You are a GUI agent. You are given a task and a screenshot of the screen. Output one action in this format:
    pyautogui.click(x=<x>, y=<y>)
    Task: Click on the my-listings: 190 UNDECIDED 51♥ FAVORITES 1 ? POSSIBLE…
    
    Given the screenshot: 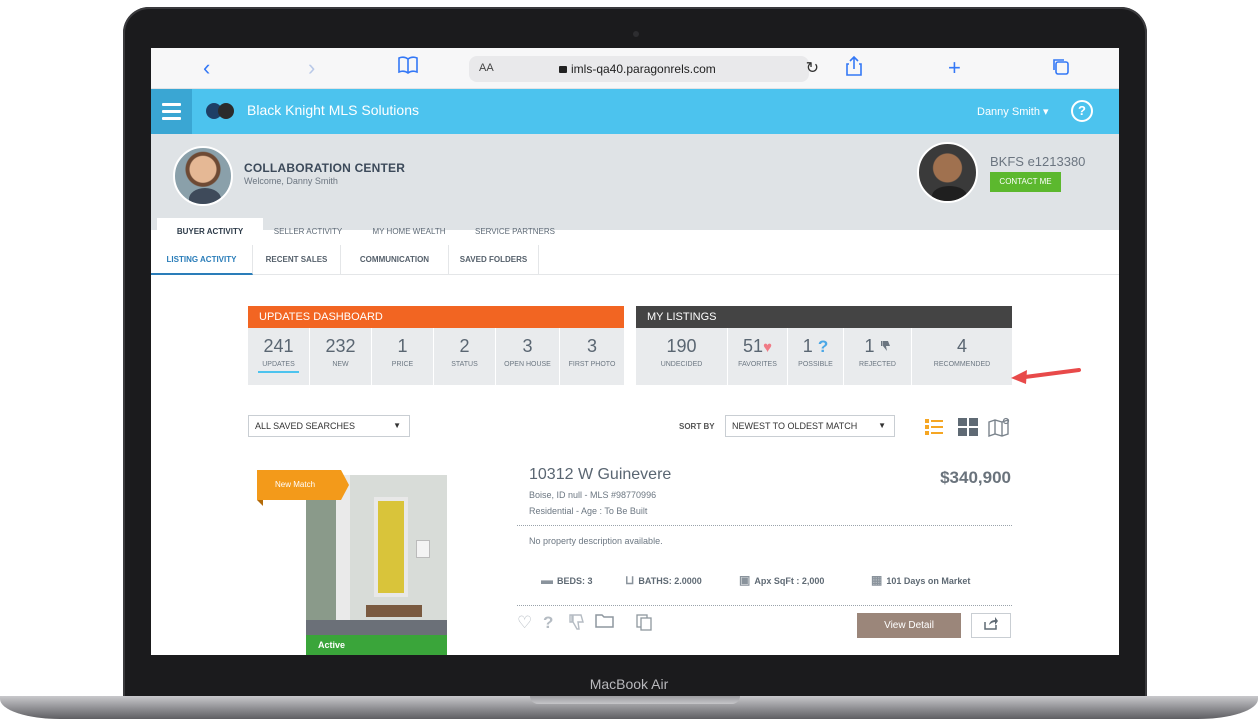 What is the action you would take?
    pyautogui.click(x=824, y=356)
    